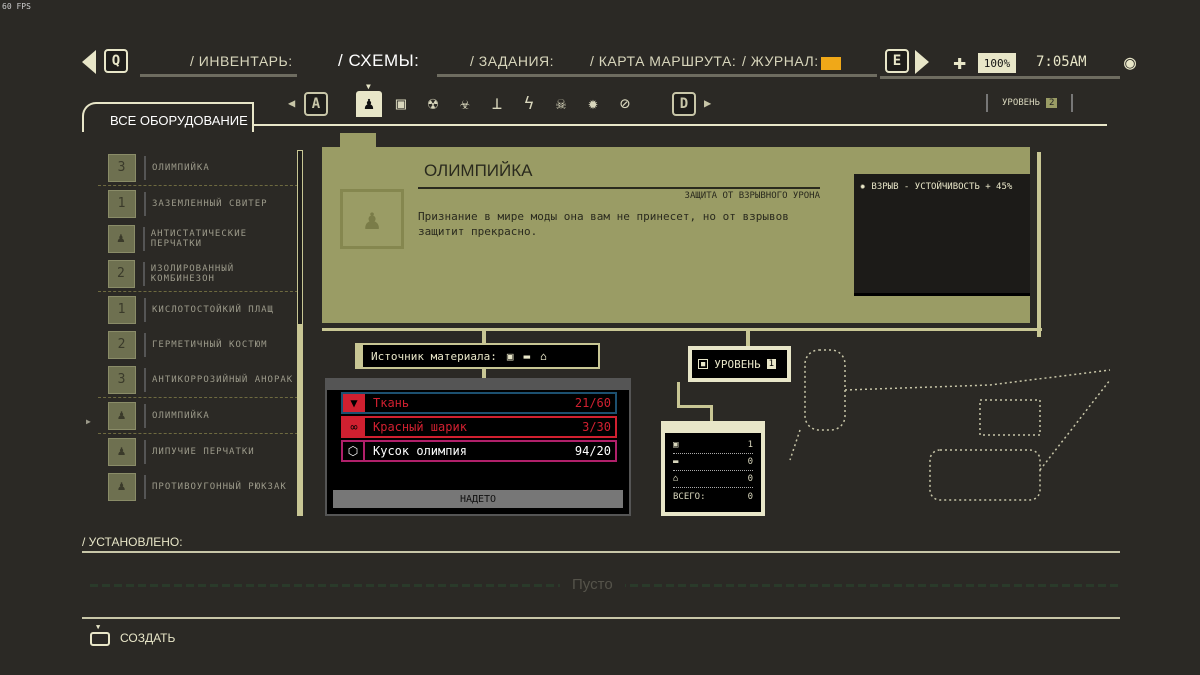 The width and height of the screenshot is (1200, 675). What do you see at coordinates (300, 237) in the screenshot?
I see `scrollbar-thumb` at bounding box center [300, 237].